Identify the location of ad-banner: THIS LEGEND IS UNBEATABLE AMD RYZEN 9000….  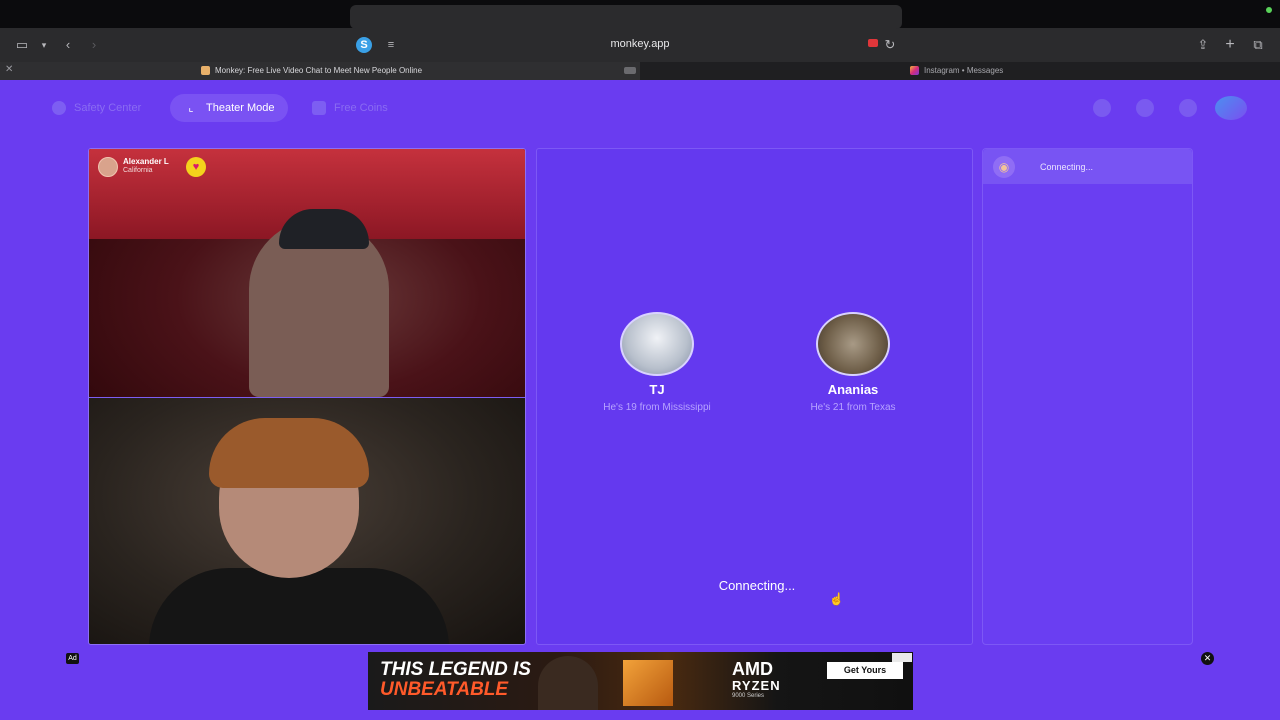
(640, 681).